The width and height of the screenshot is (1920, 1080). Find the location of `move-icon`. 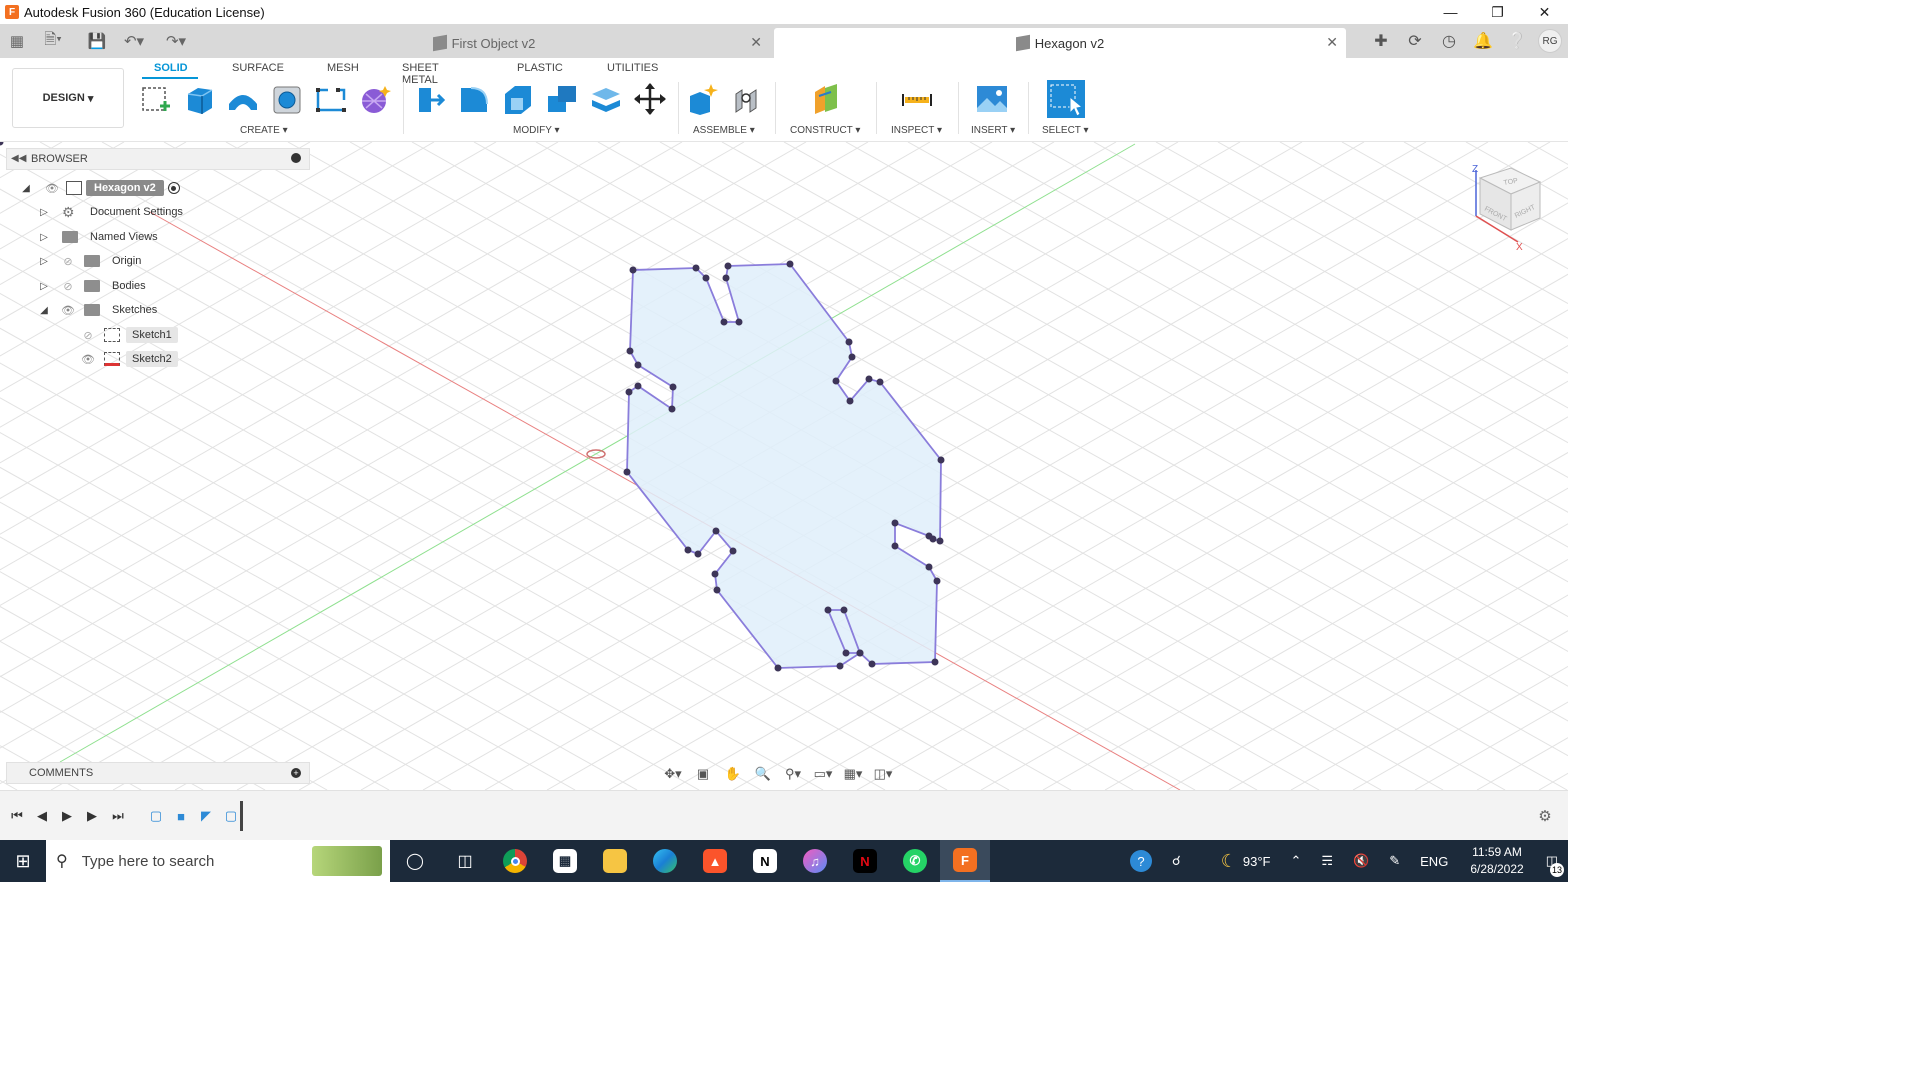

move-icon is located at coordinates (650, 99).